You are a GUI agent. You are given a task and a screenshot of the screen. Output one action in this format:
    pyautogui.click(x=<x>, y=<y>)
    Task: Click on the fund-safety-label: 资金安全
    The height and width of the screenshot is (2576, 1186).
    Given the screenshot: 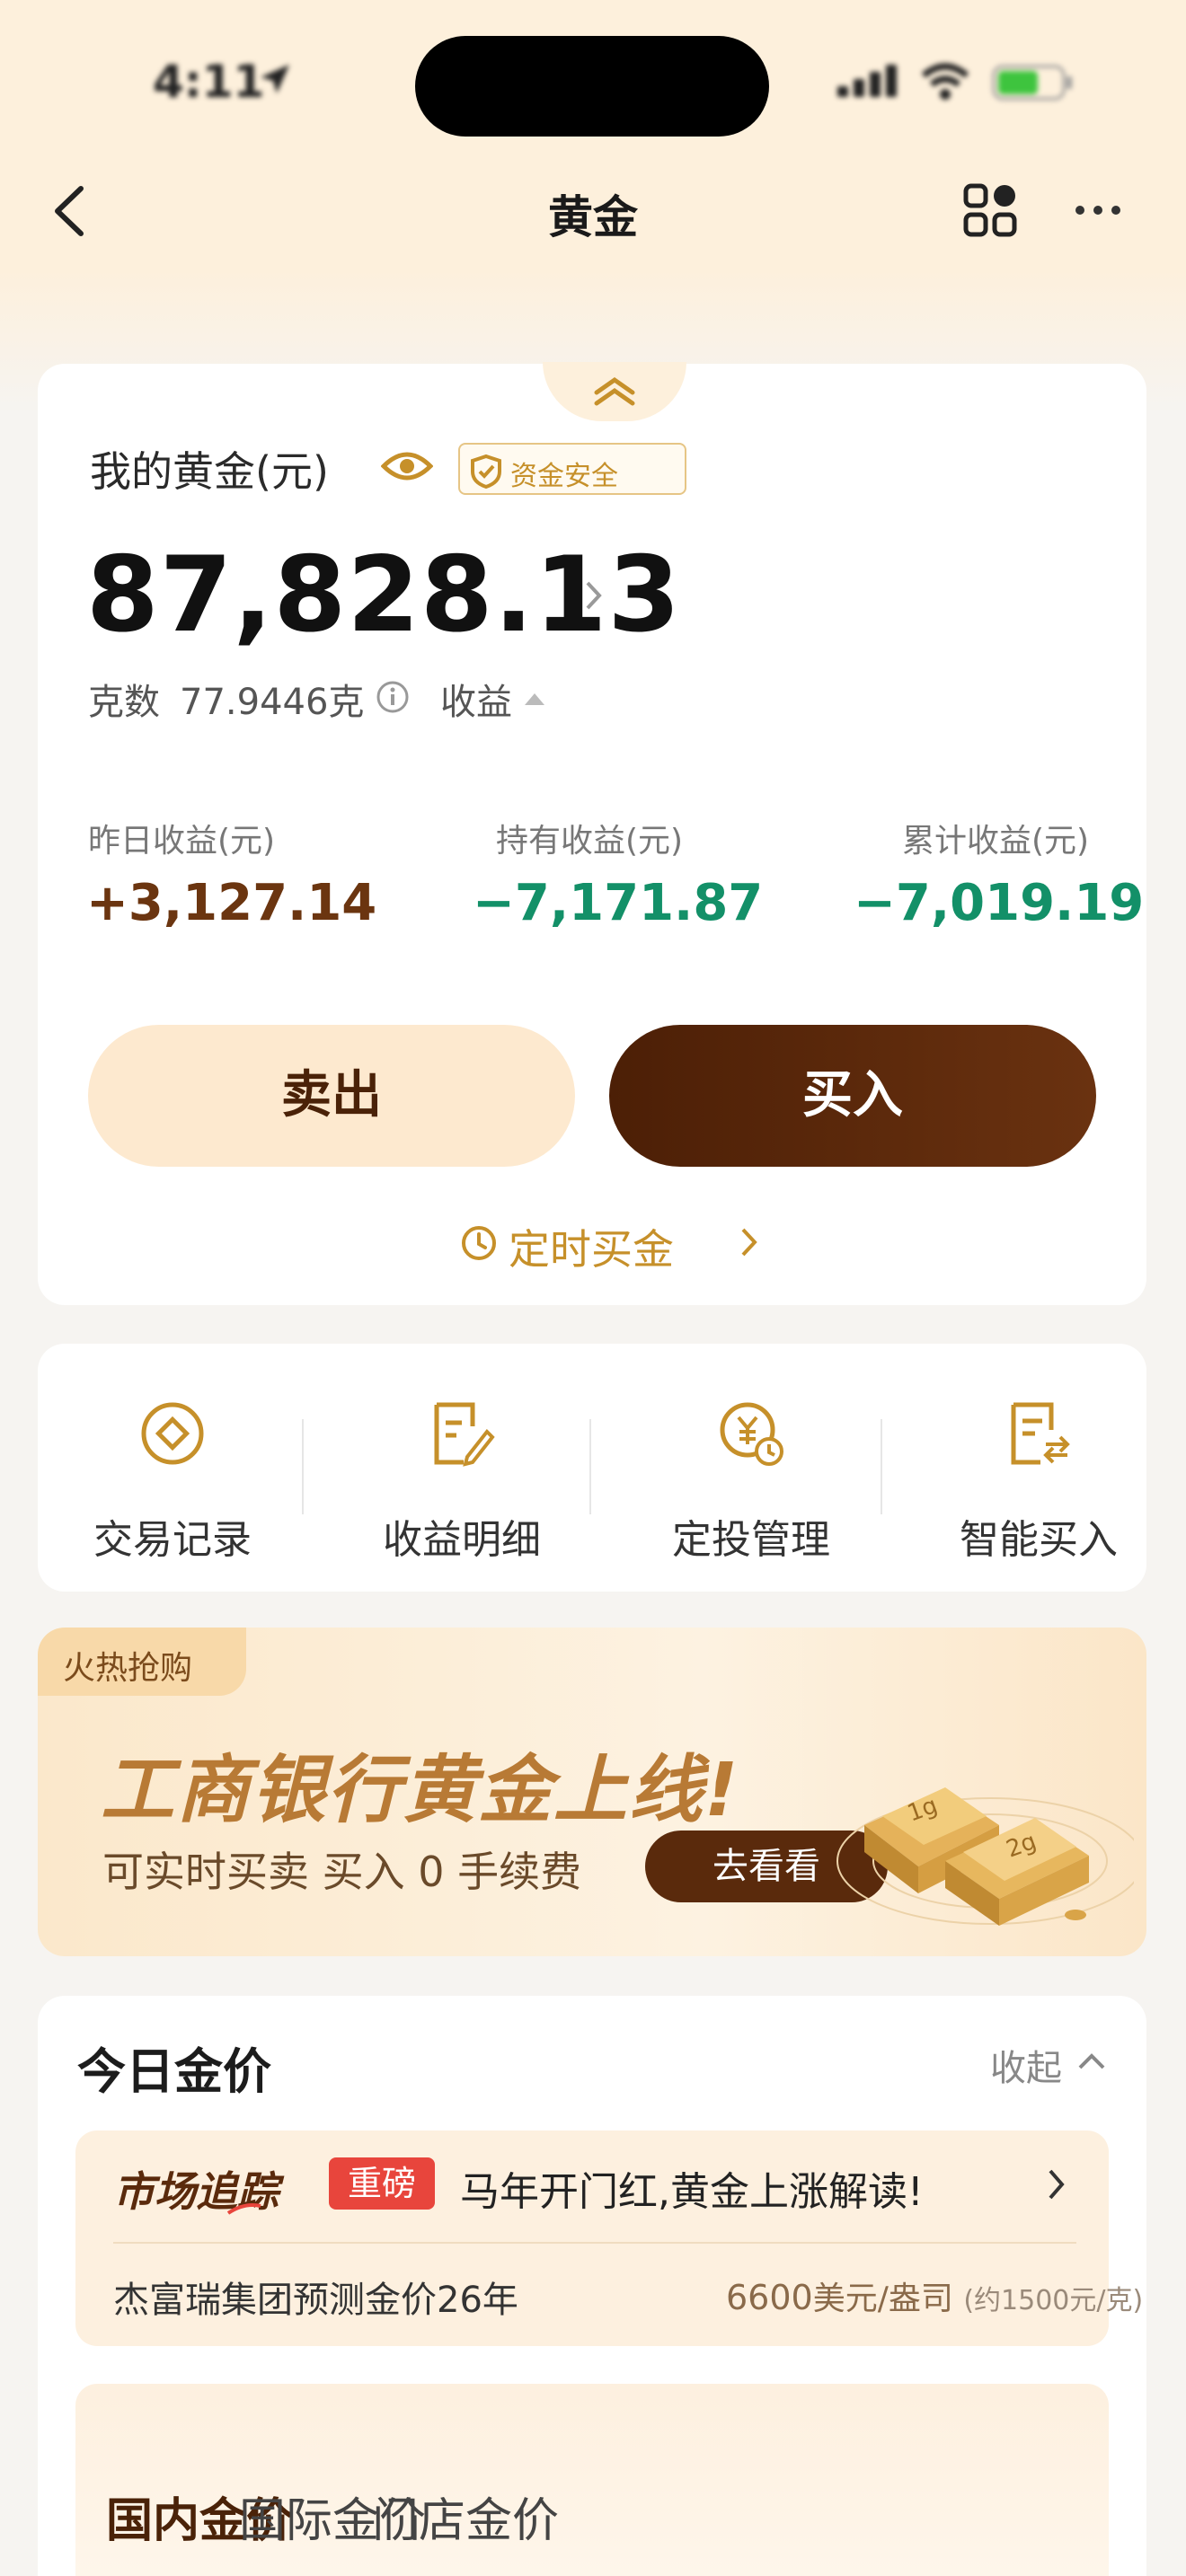 What is the action you would take?
    pyautogui.click(x=564, y=476)
    